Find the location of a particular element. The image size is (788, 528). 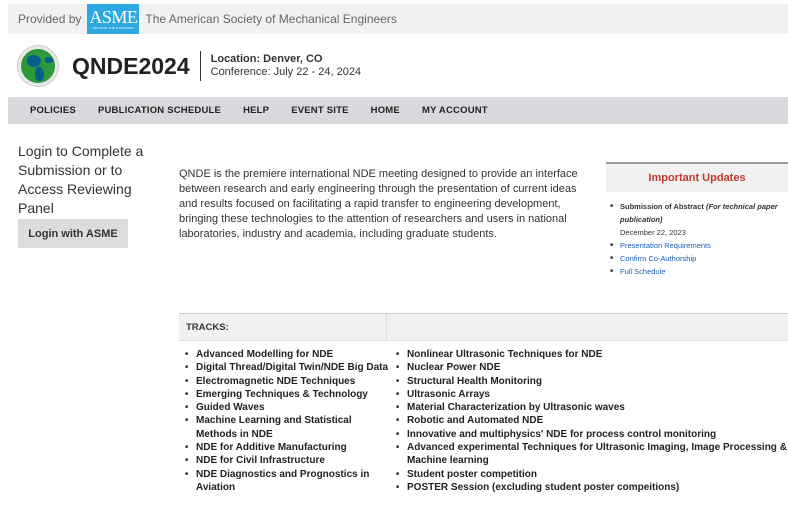

track-item: Digital Thread/Digital Twin/NDE Big Data is located at coordinates (284, 368).